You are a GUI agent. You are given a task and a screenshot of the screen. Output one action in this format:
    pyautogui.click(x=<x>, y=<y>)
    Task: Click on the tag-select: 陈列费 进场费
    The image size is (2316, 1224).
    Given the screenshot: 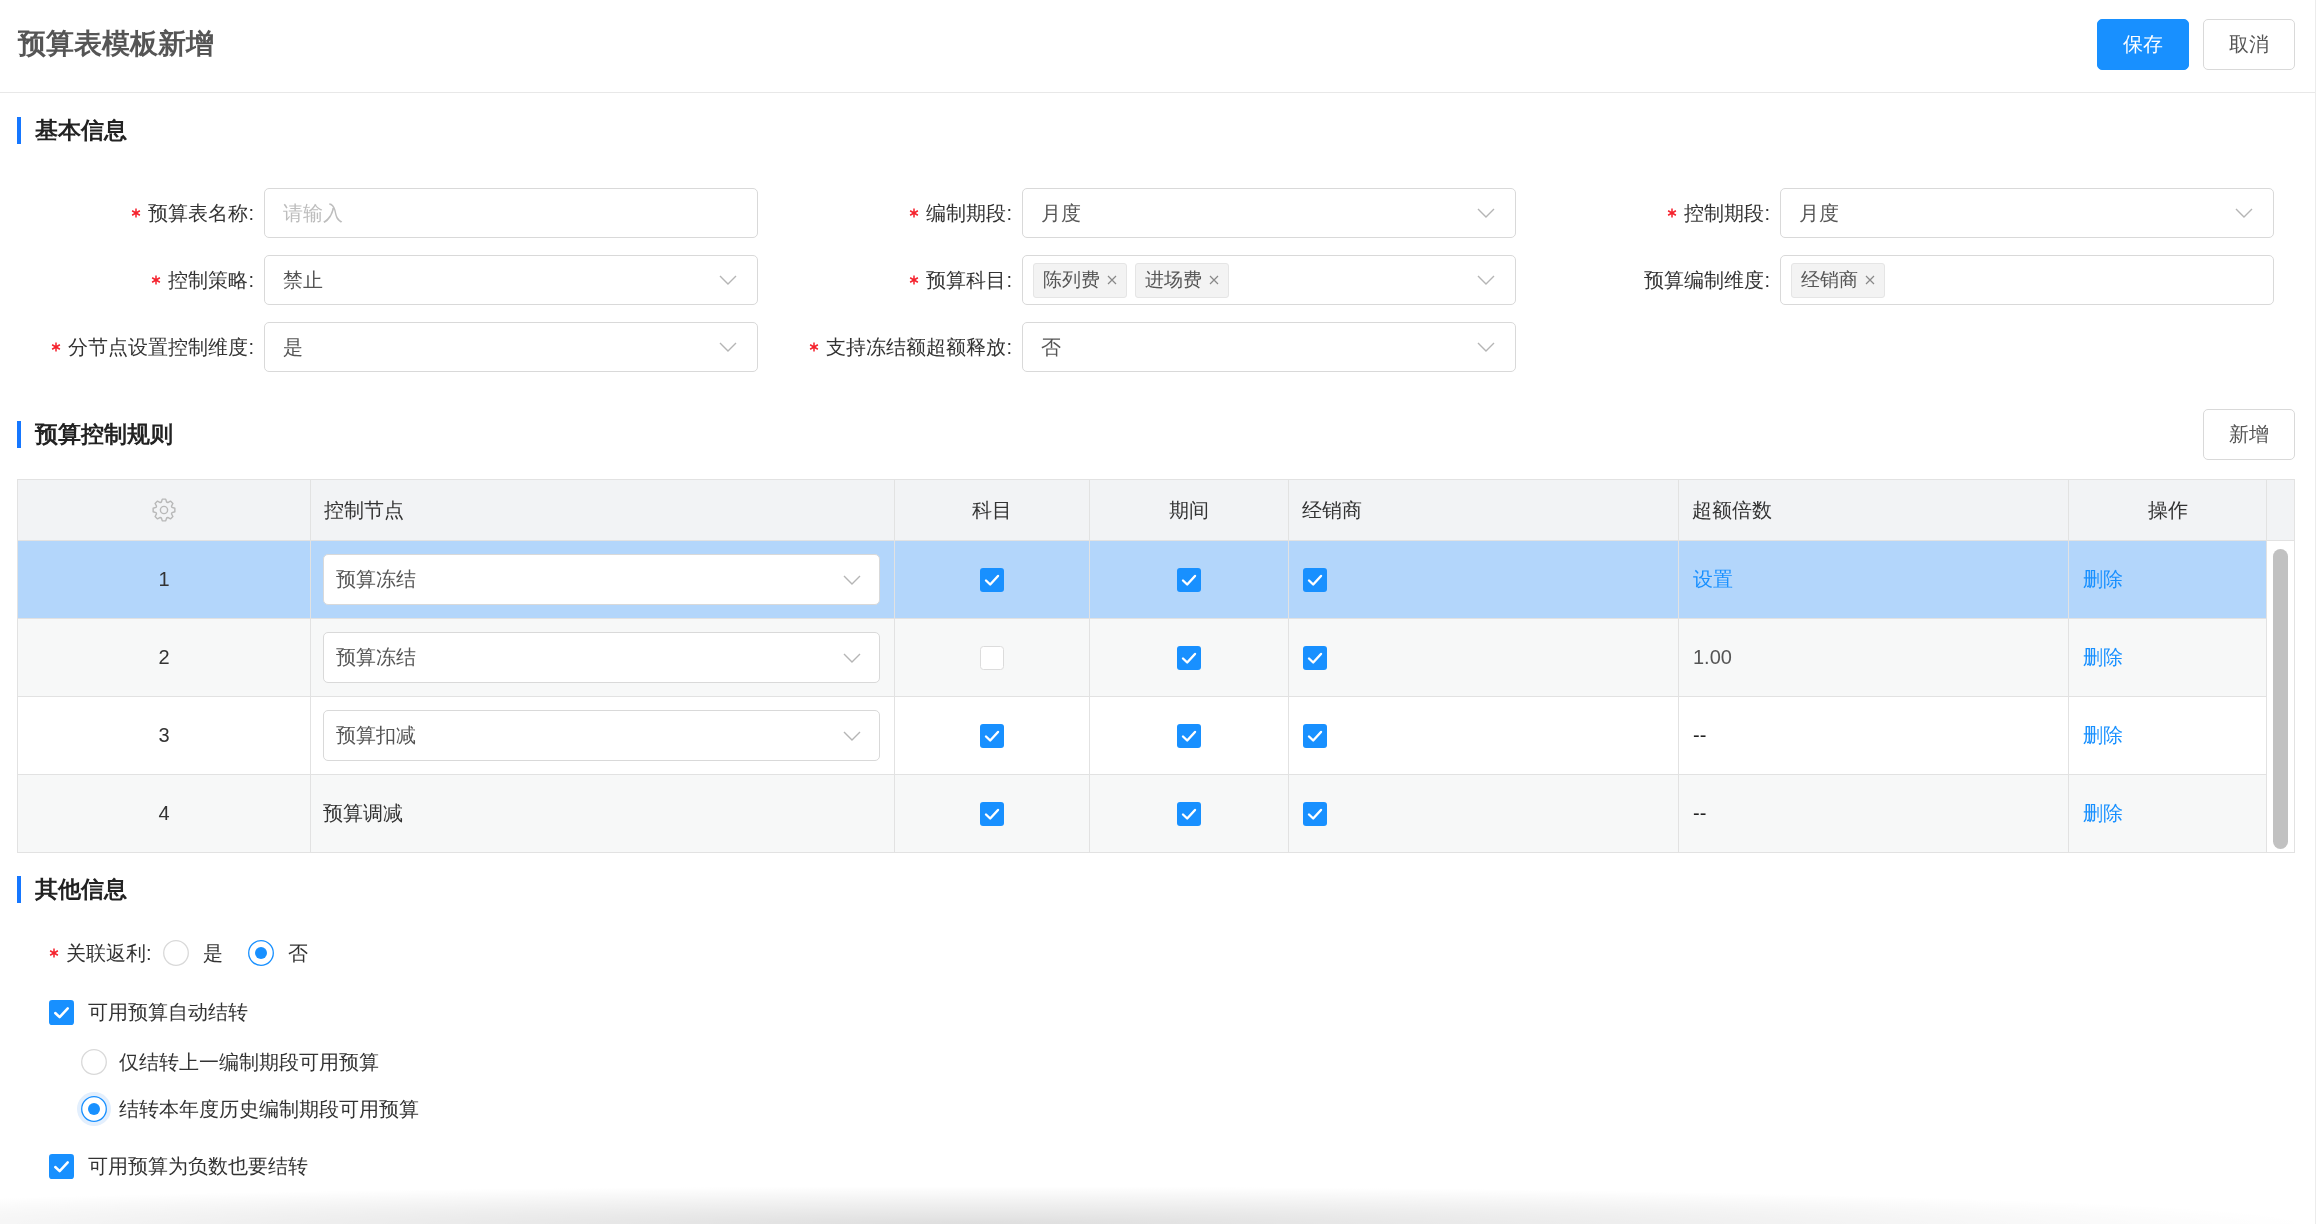 What is the action you would take?
    pyautogui.click(x=1269, y=280)
    